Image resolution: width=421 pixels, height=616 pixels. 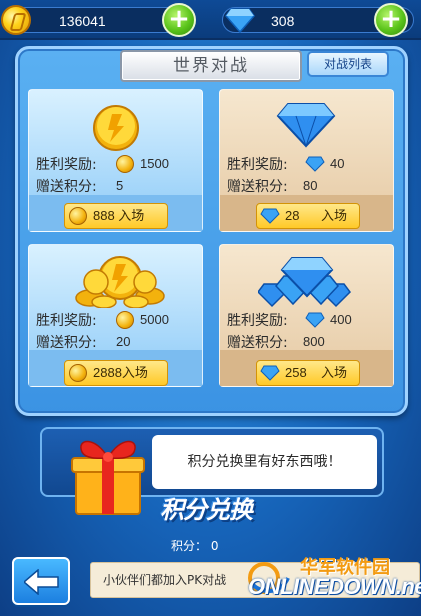 What do you see at coordinates (292, 215) in the screenshot?
I see `entry-cost: 28` at bounding box center [292, 215].